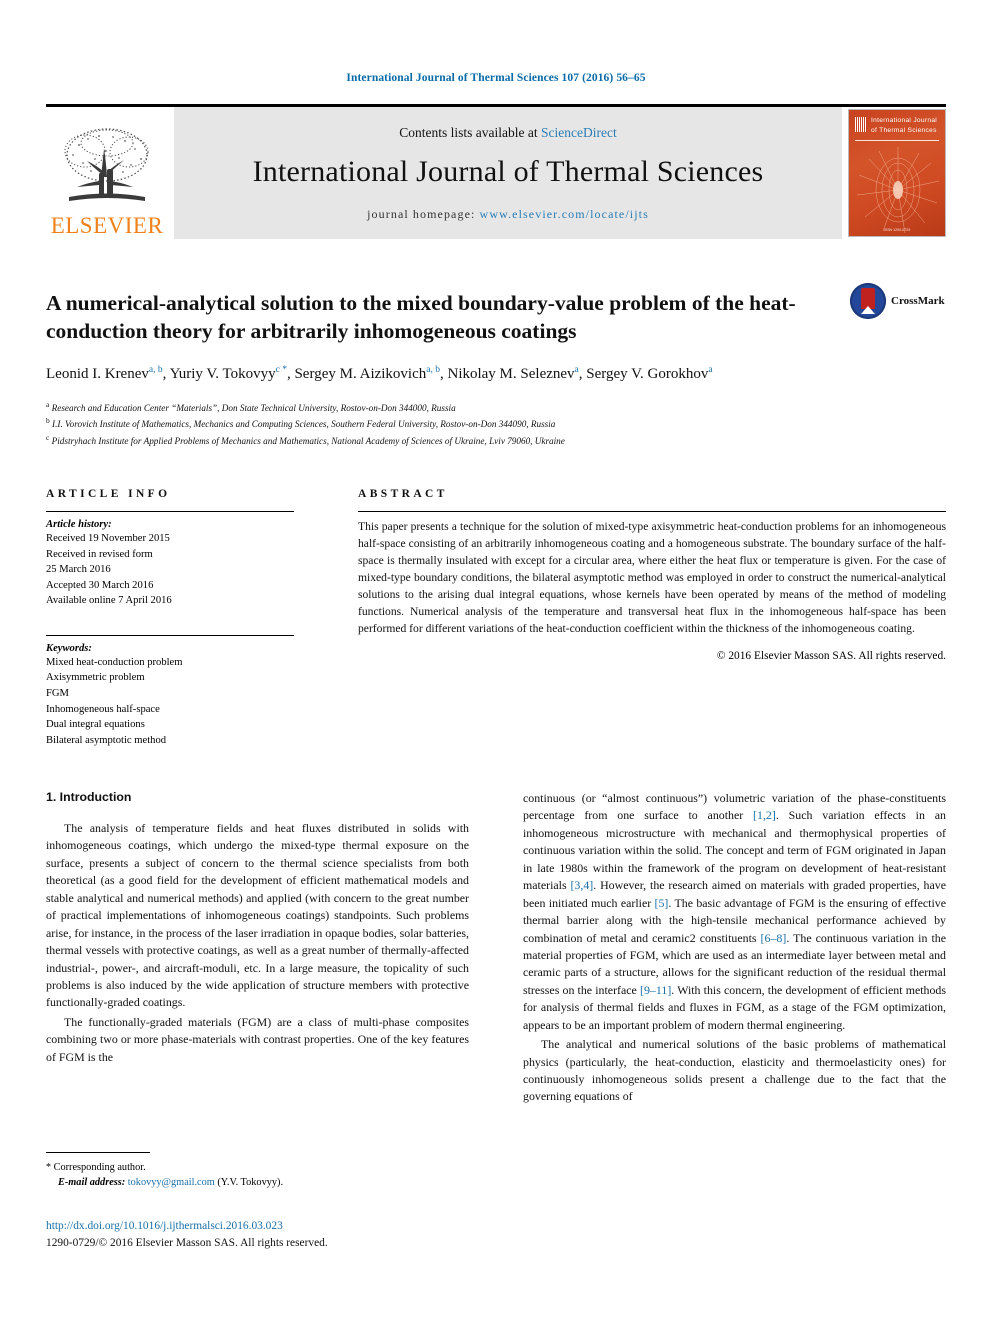 Image resolution: width=992 pixels, height=1323 pixels. I want to click on article-history-item: Received 19 November 2015, so click(108, 538).